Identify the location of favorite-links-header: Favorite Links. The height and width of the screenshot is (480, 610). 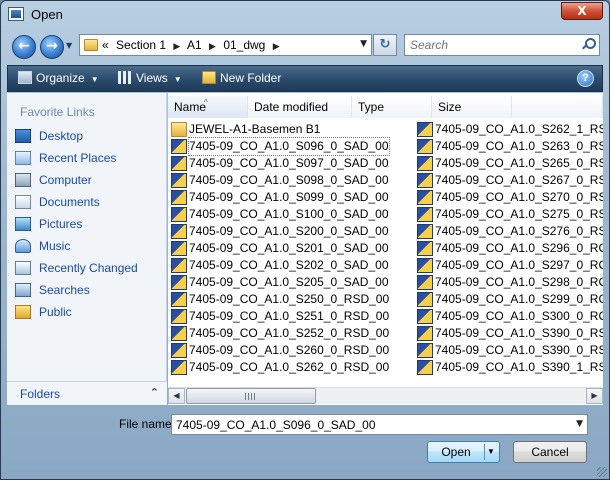
(57, 112).